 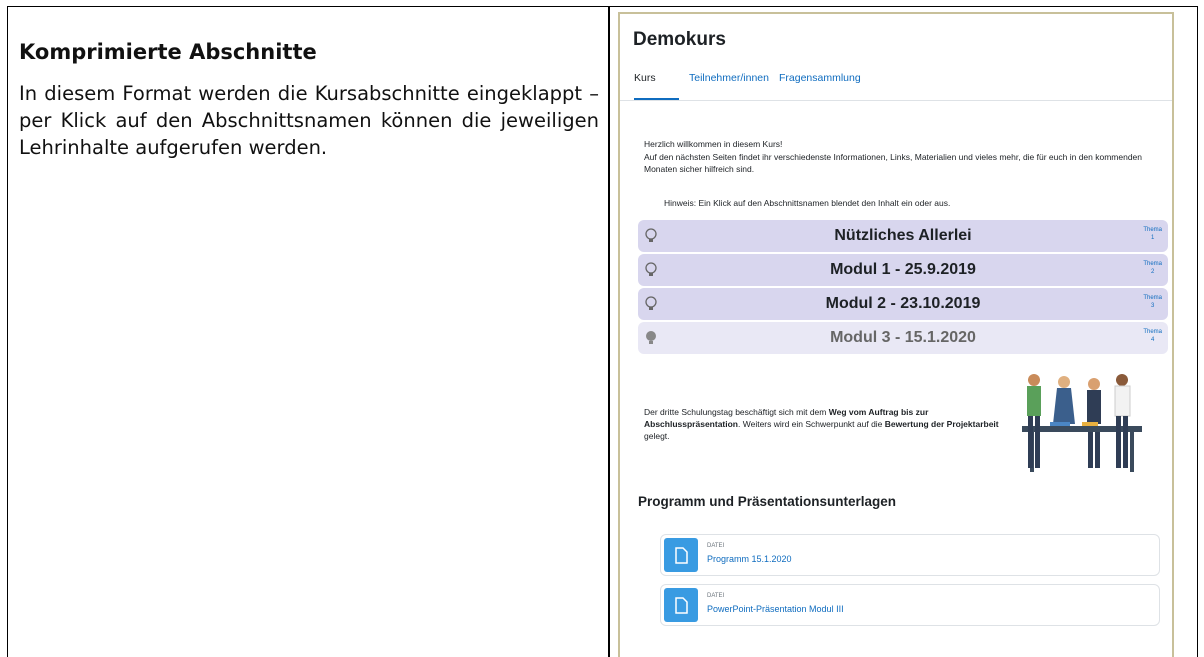 What do you see at coordinates (656, 99) in the screenshot?
I see `active-tab-indicator` at bounding box center [656, 99].